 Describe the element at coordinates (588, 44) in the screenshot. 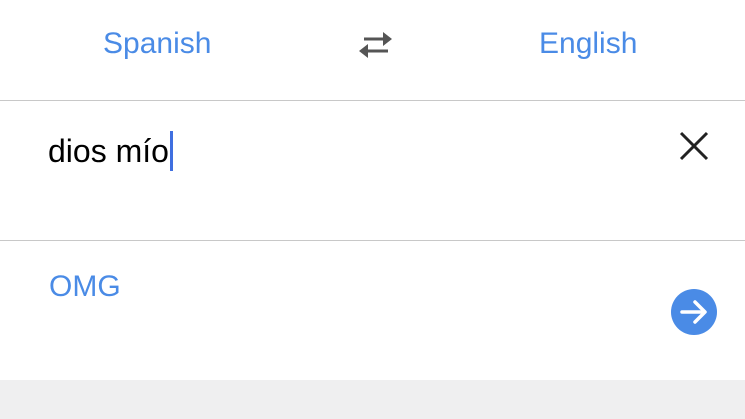

I see `target-language-button: English` at that location.